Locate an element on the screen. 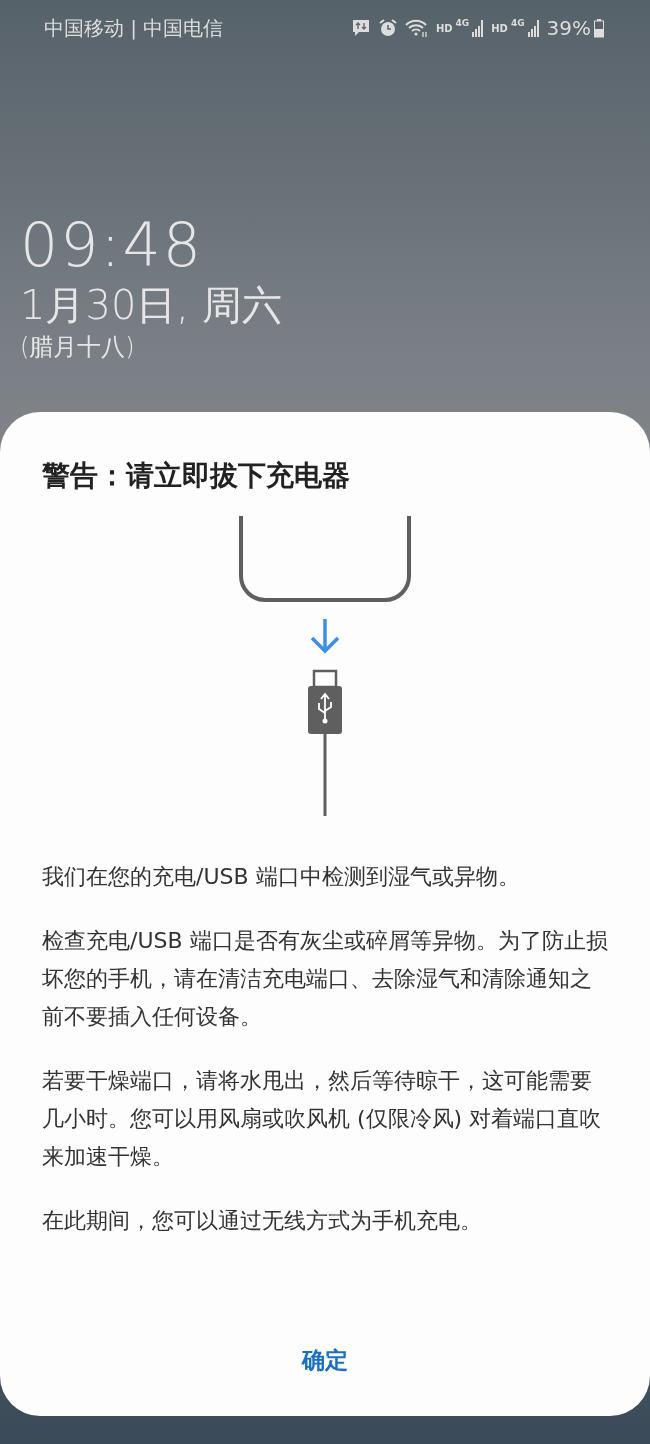  confirm-button: 确定 is located at coordinates (325, 1360).